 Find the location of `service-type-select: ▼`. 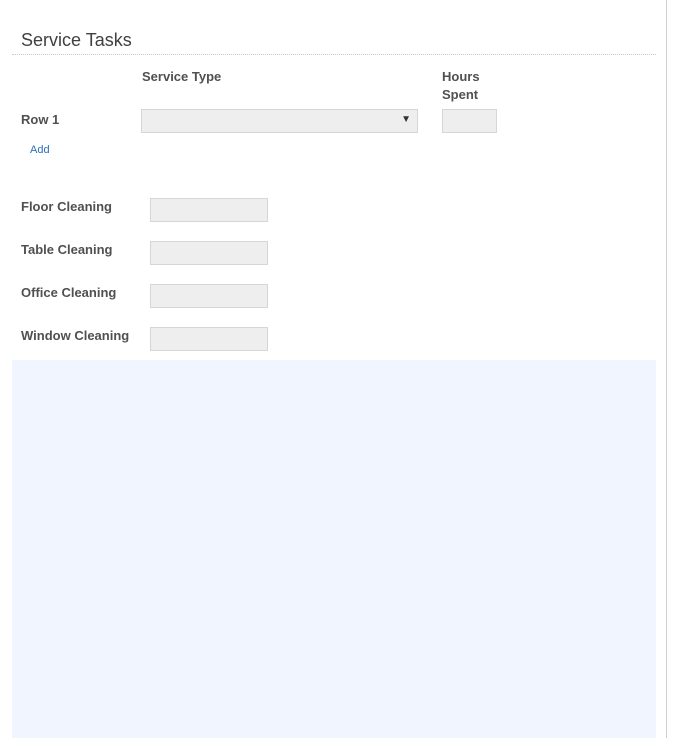

service-type-select: ▼ is located at coordinates (279, 121).